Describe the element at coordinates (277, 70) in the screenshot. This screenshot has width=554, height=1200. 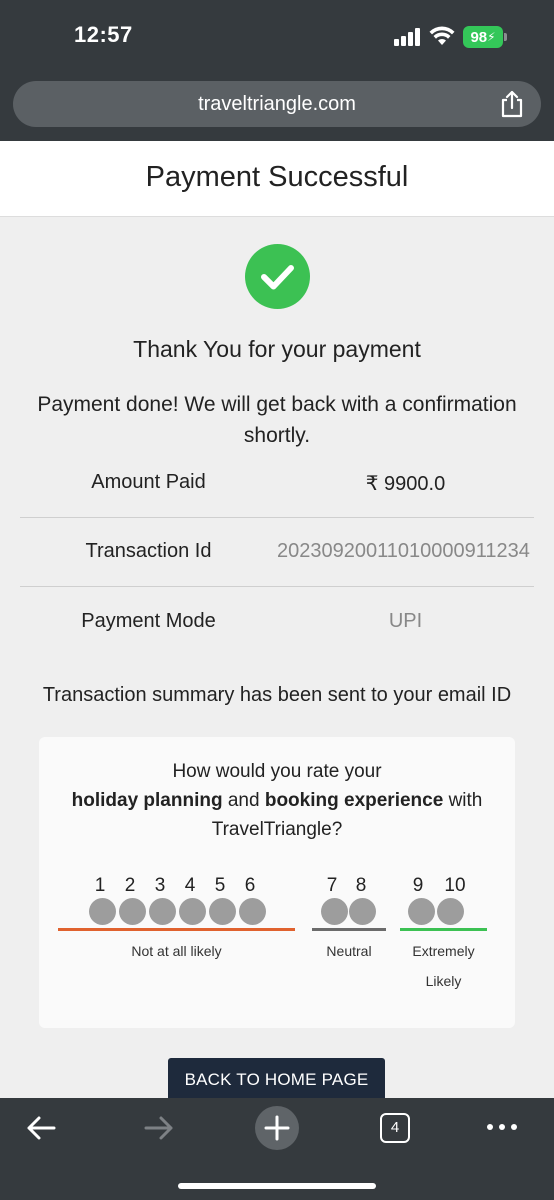
I see `browser-chrome-top: 12:57 98 ⚡ traveltriangle.com` at that location.